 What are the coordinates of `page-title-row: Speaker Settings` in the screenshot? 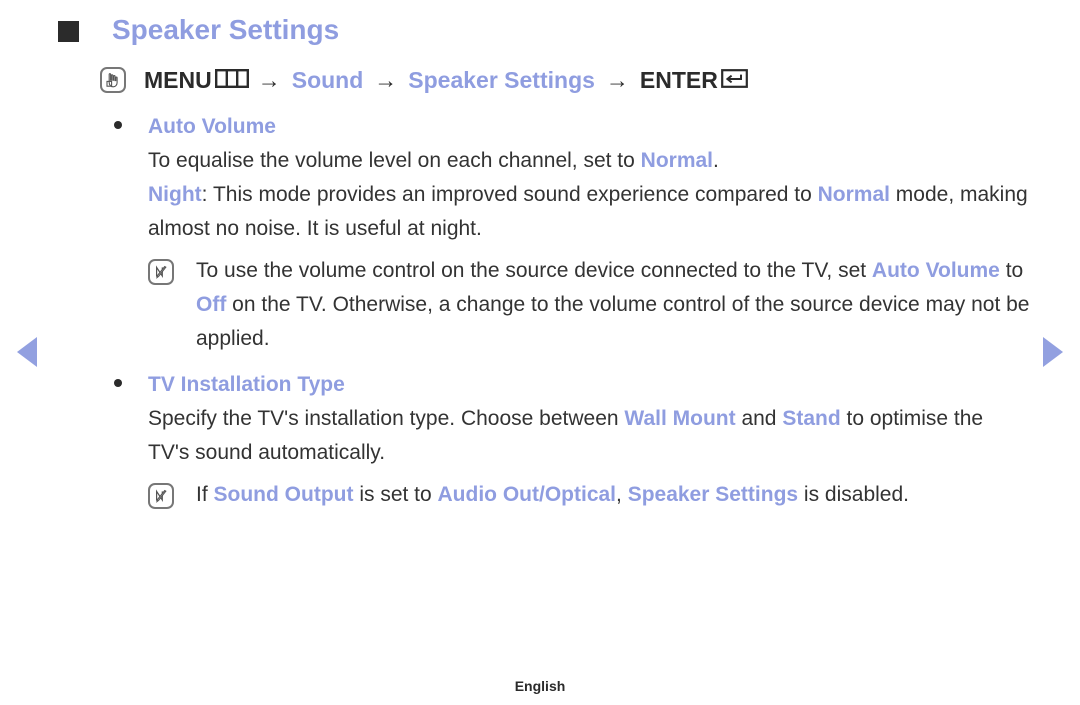 It's located at (198, 30).